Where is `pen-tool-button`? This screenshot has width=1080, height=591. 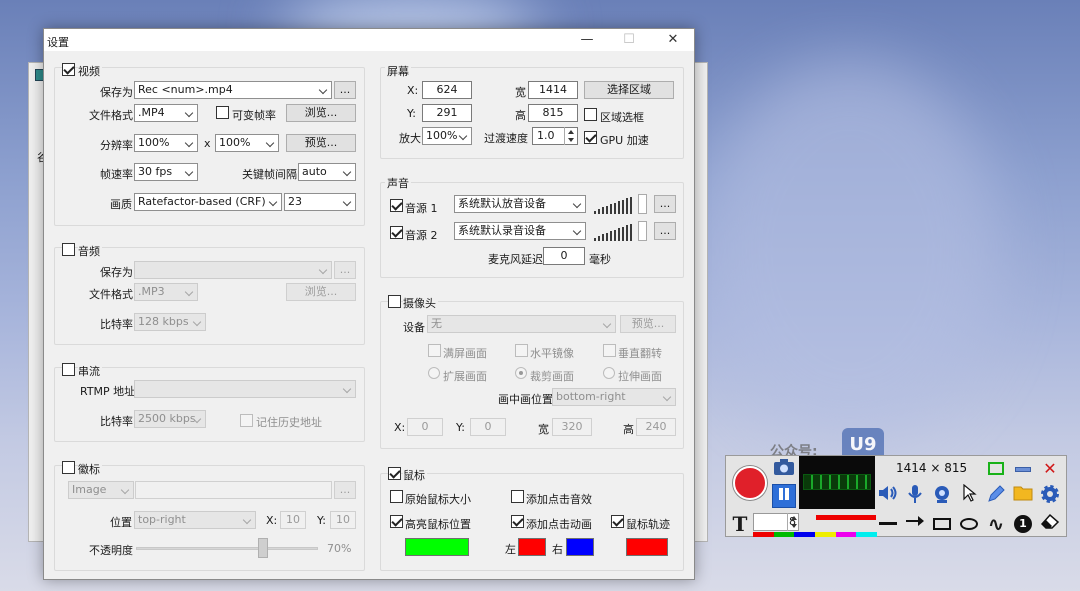 pen-tool-button is located at coordinates (996, 496).